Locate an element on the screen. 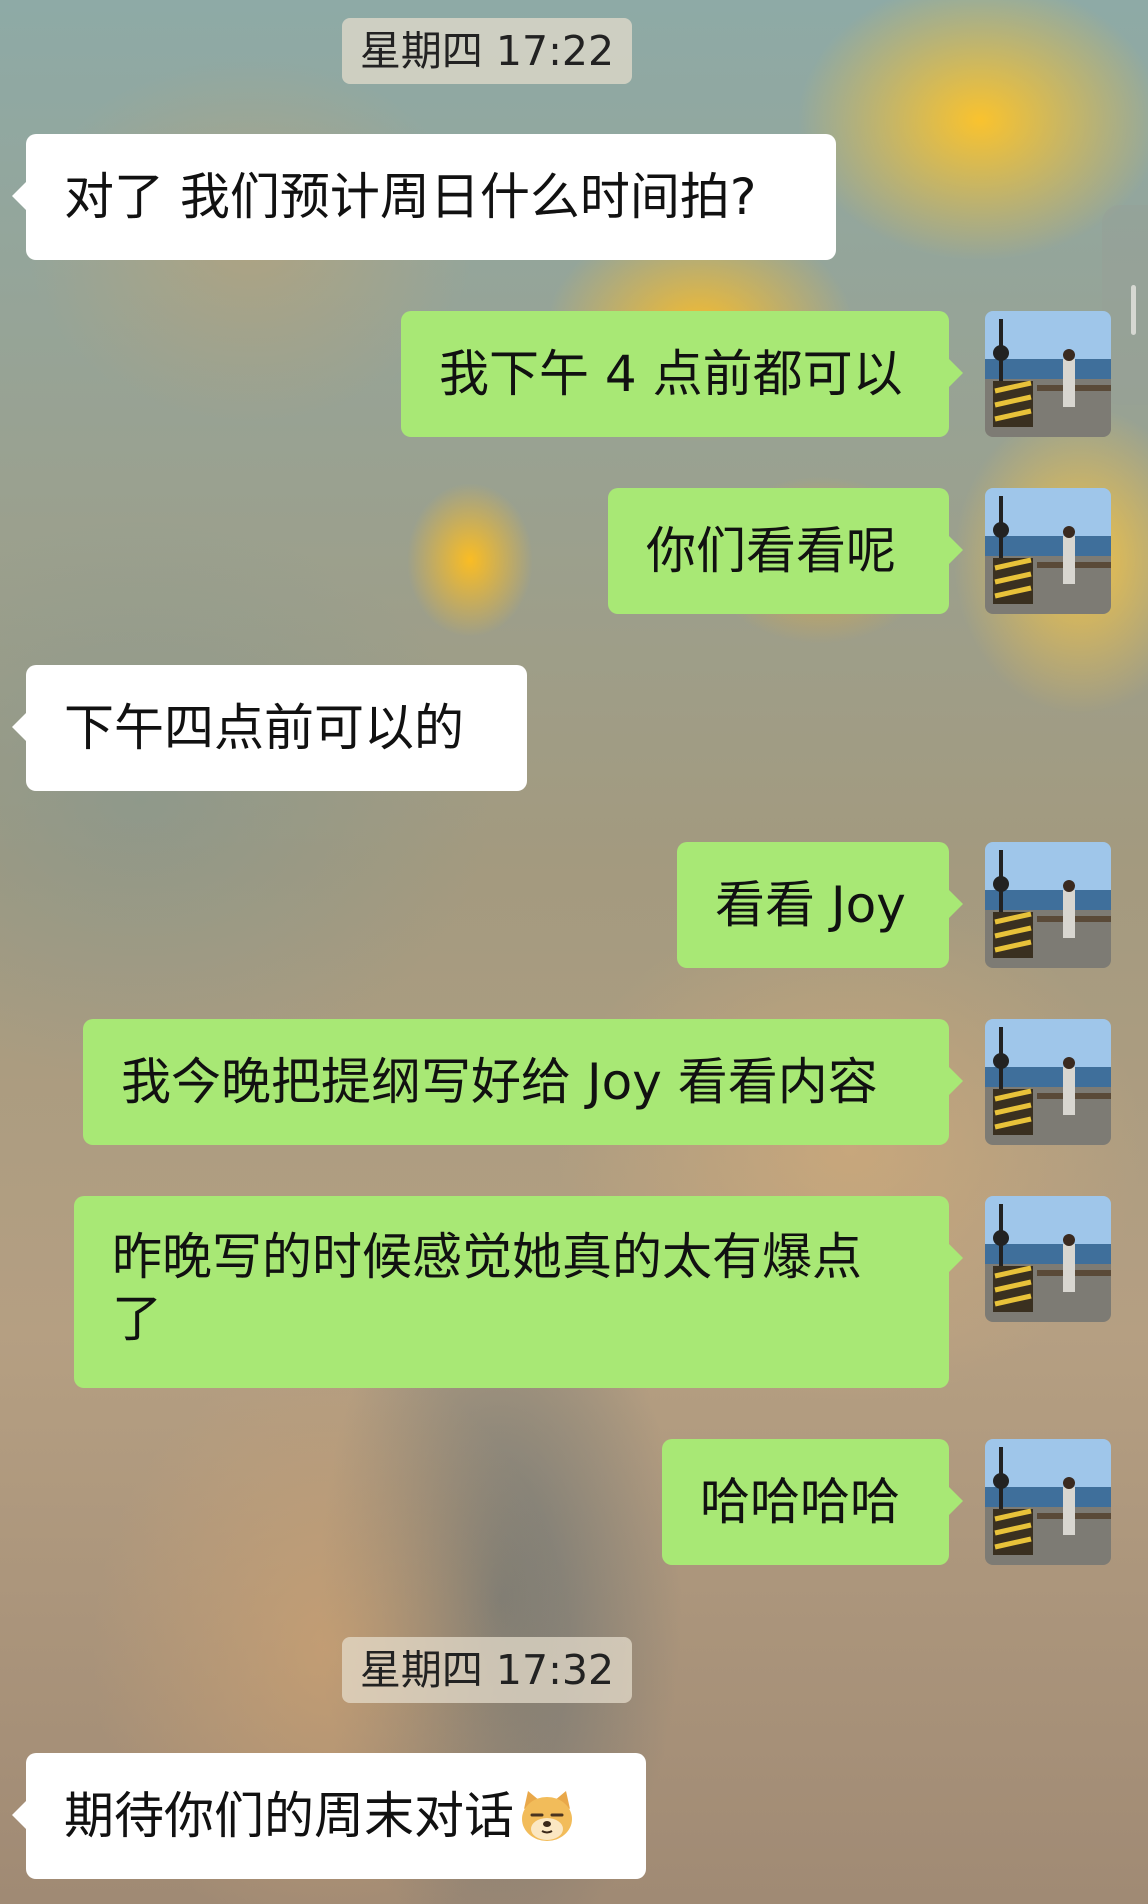  doge-face-emoji is located at coordinates (547, 1816).